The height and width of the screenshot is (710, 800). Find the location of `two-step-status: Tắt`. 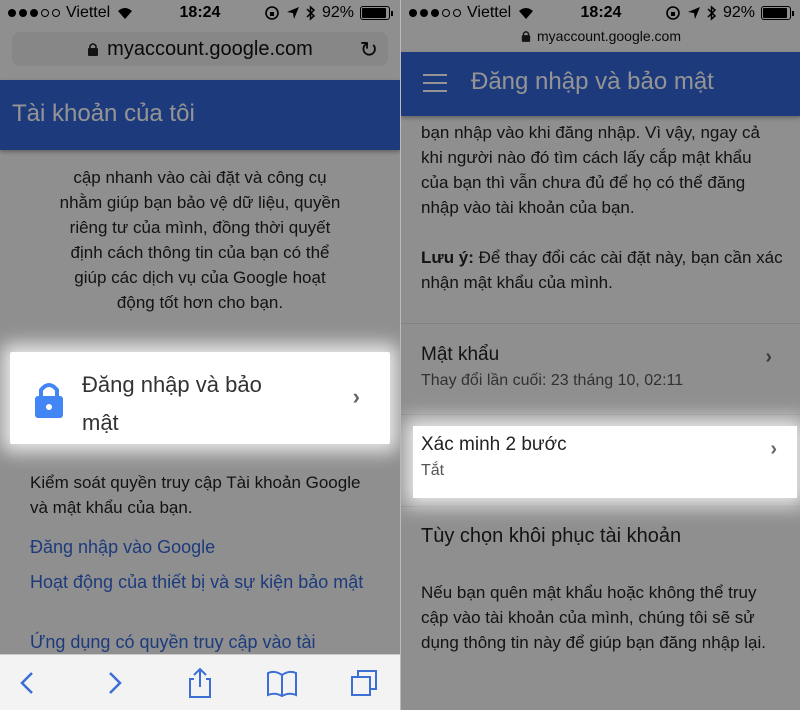

two-step-status: Tắt is located at coordinates (433, 470).